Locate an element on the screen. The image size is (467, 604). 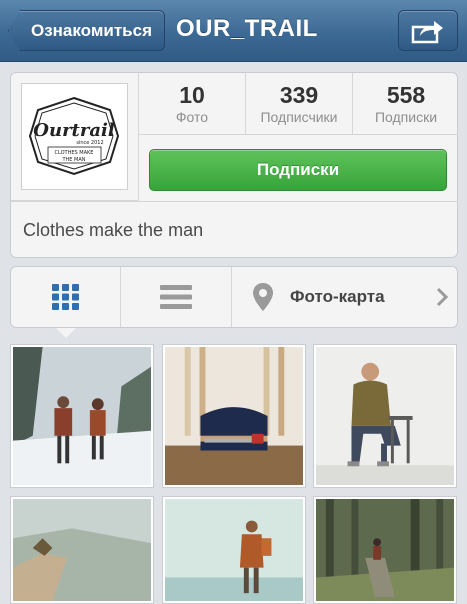
stat-followers: 339 Подписчики is located at coordinates (299, 103).